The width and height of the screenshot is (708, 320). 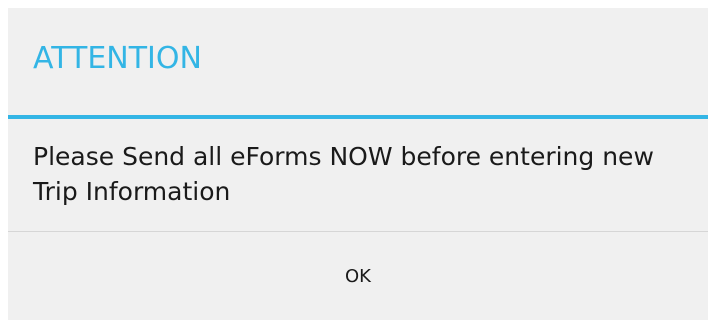 I want to click on title-divider, so click(x=358, y=117).